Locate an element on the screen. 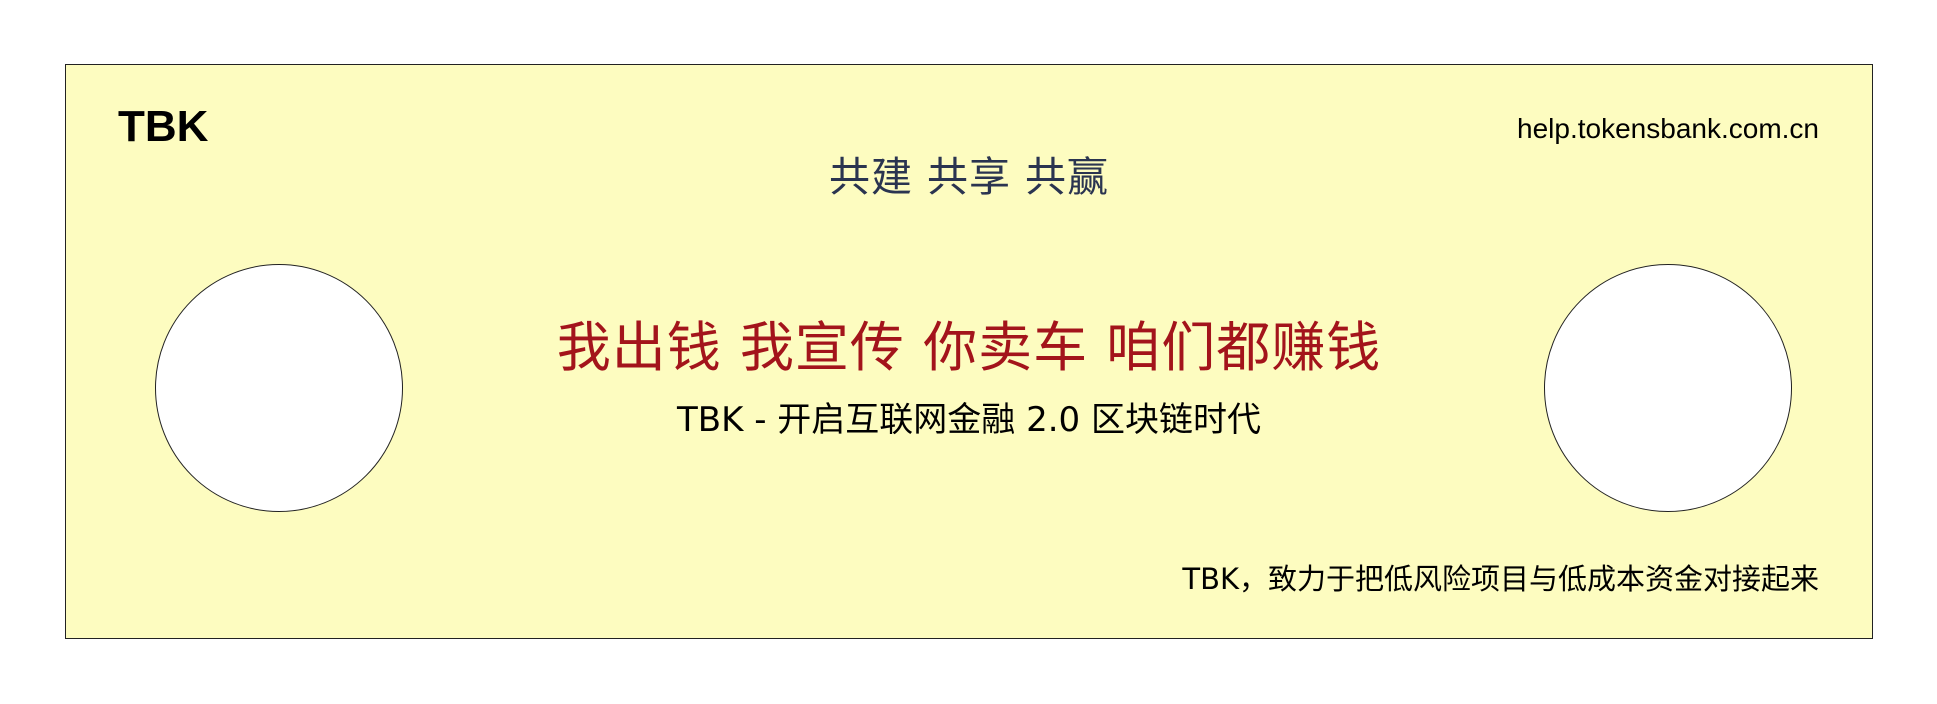  subline-text: TBK - 开启互联网金融 2.0 区块链时代 is located at coordinates (969, 420).